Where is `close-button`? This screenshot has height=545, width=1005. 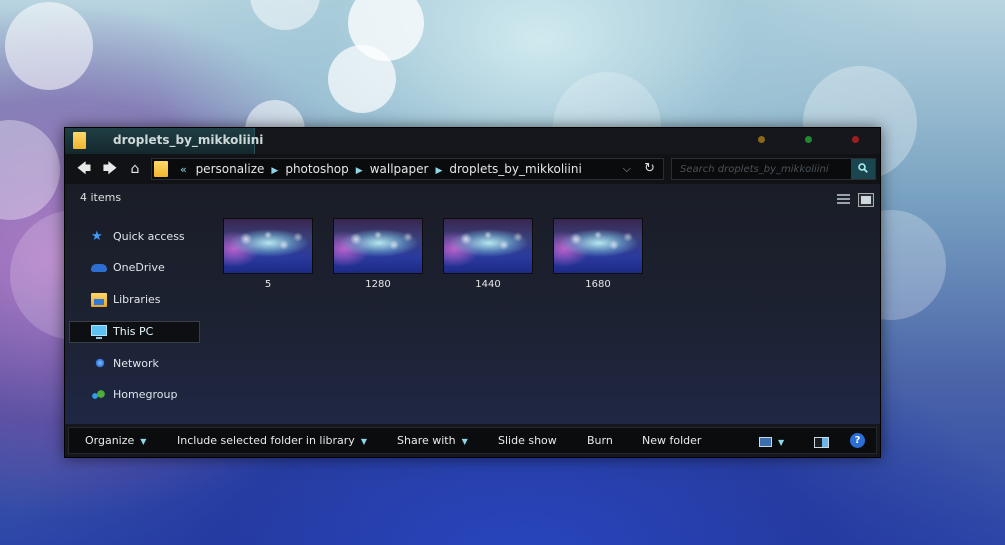 close-button is located at coordinates (855, 139).